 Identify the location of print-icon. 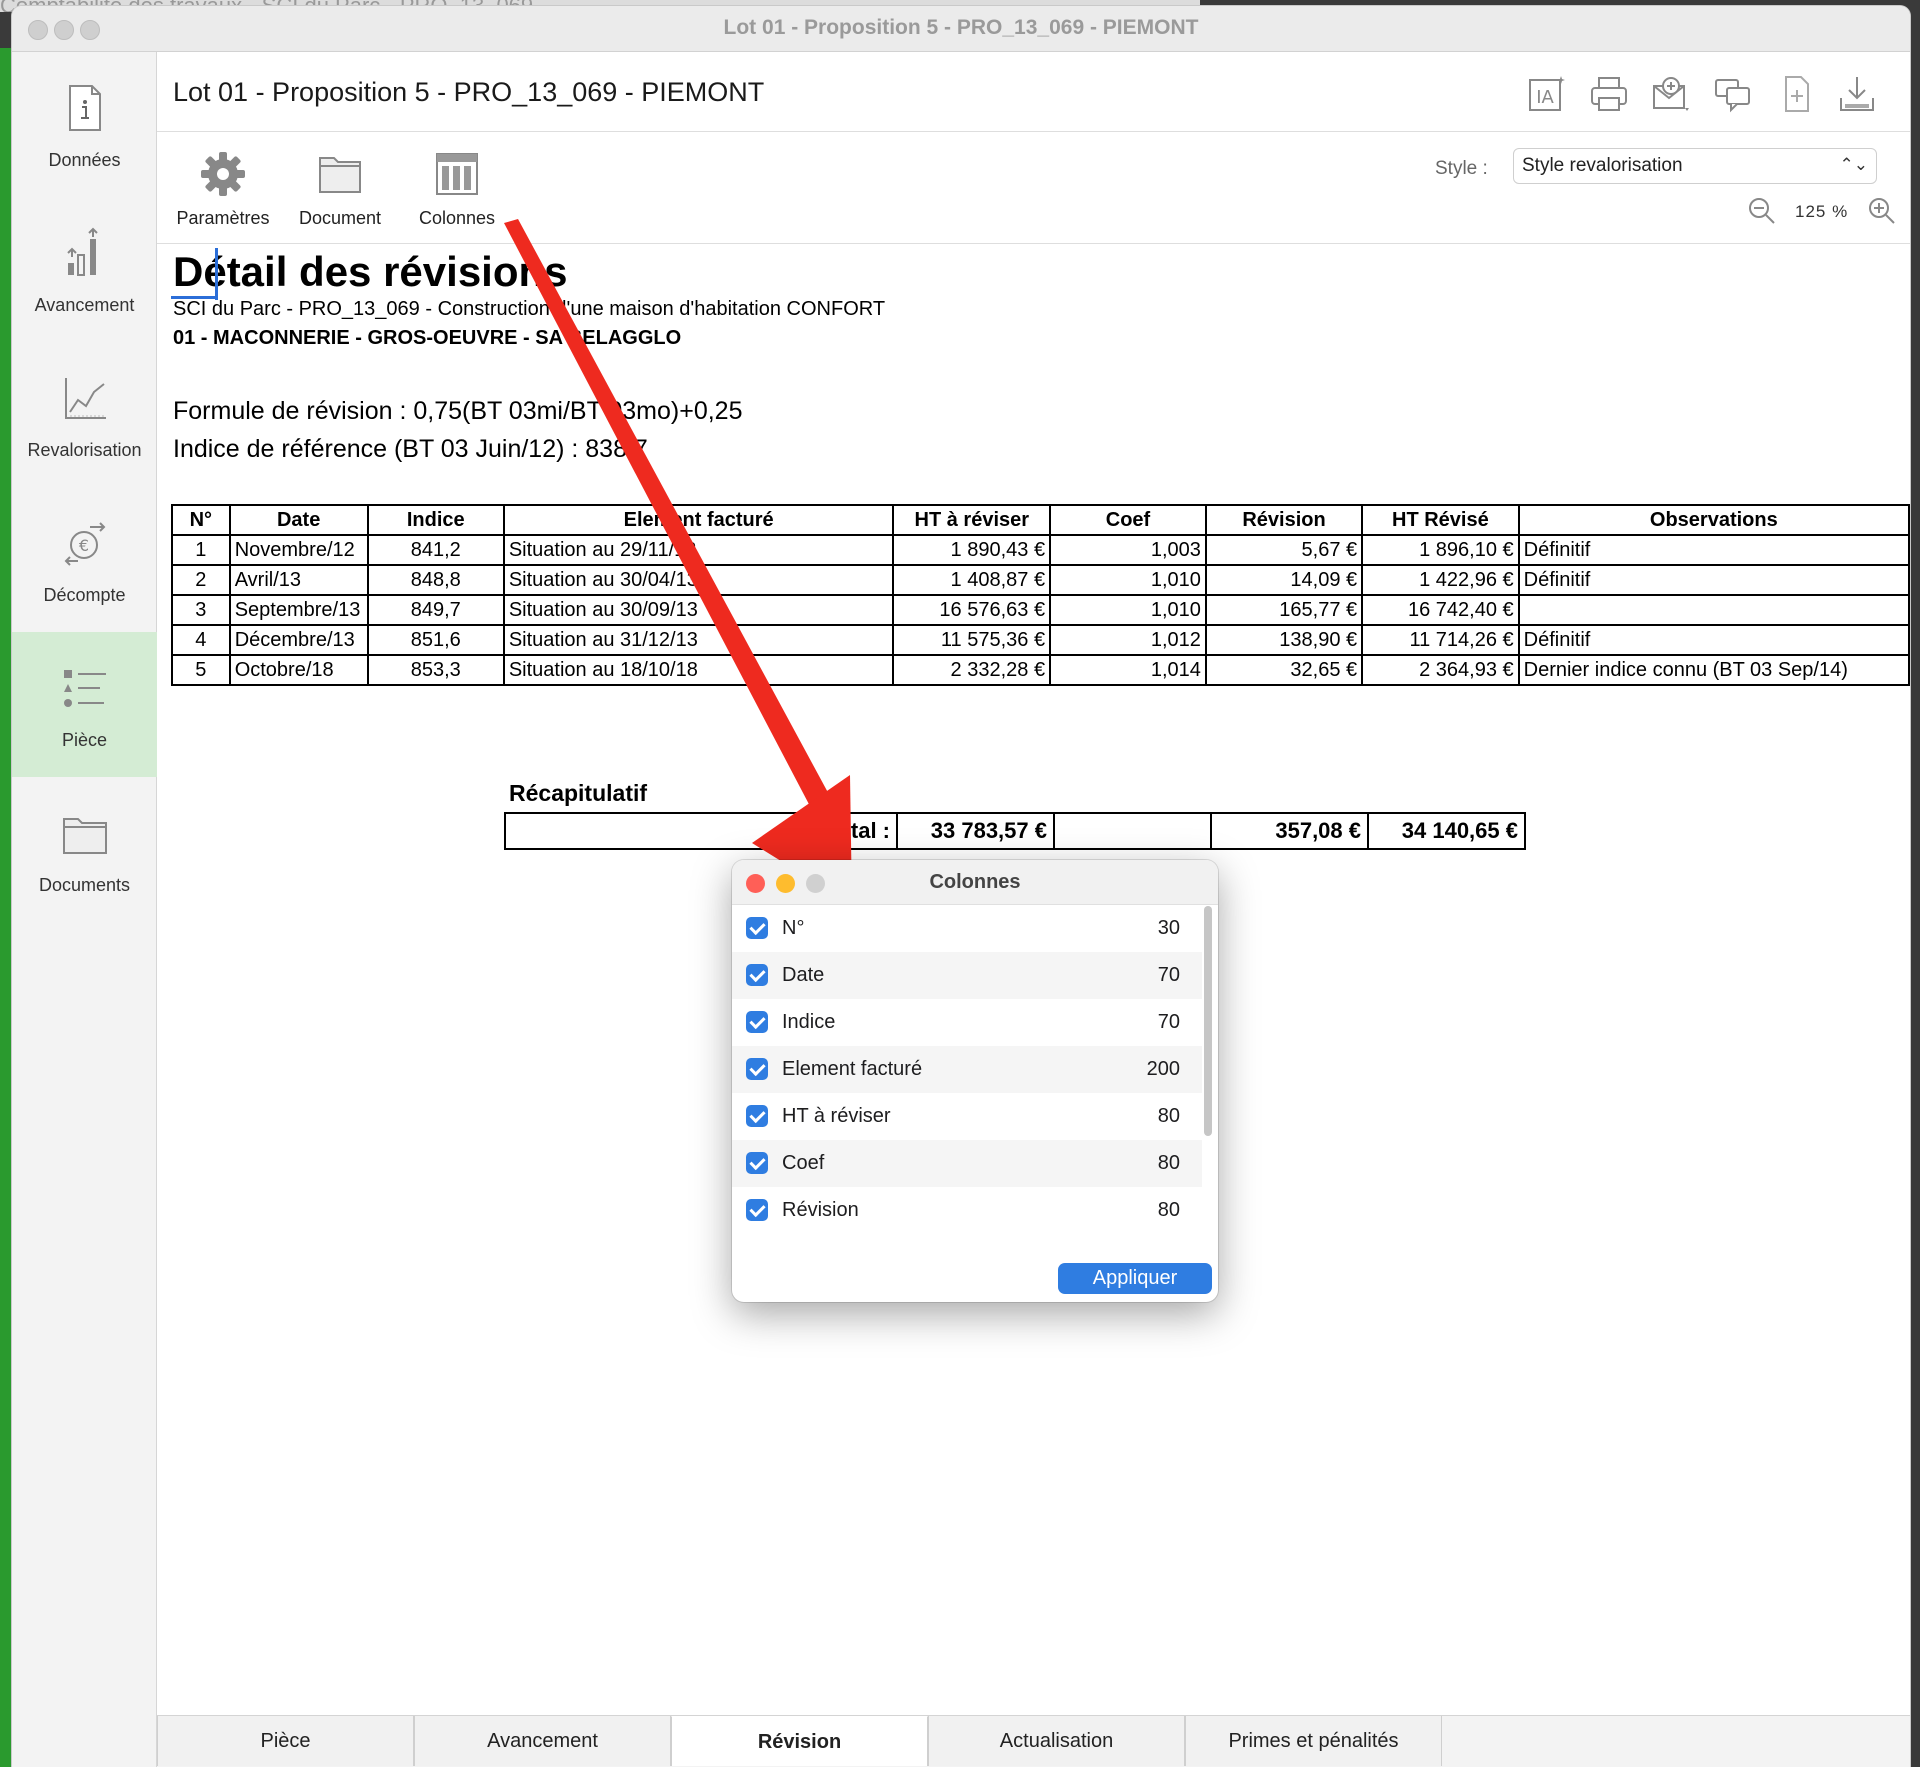
(1609, 94).